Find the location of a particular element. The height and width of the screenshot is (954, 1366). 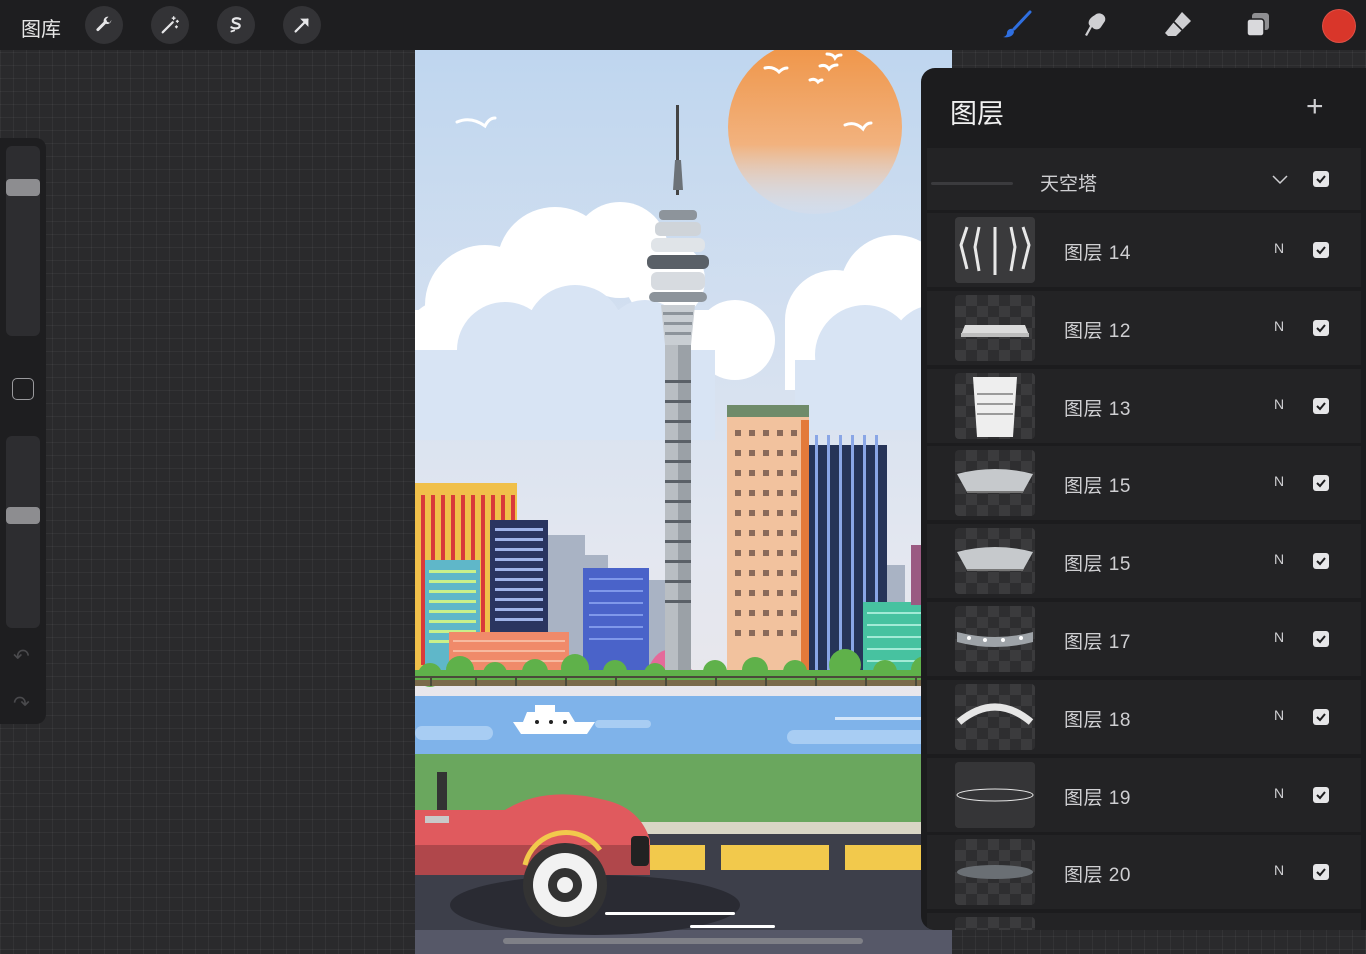

layer-name: 图层 14 is located at coordinates (1097, 253).